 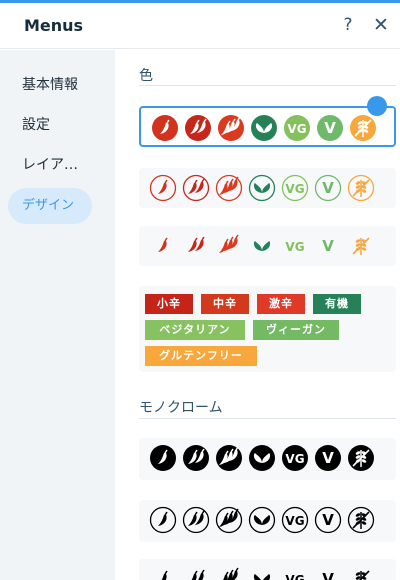 What do you see at coordinates (281, 304) in the screenshot?
I see `tag-label: 激辛` at bounding box center [281, 304].